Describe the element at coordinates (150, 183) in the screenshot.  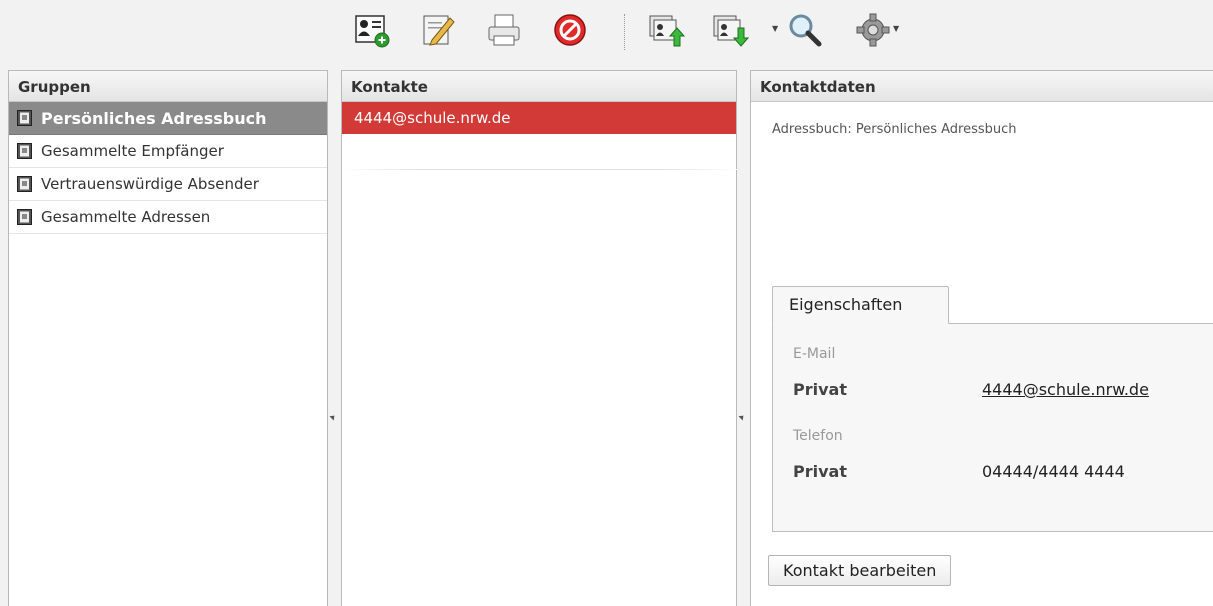
I see `group-label: Vertrauenswürdige Absender` at that location.